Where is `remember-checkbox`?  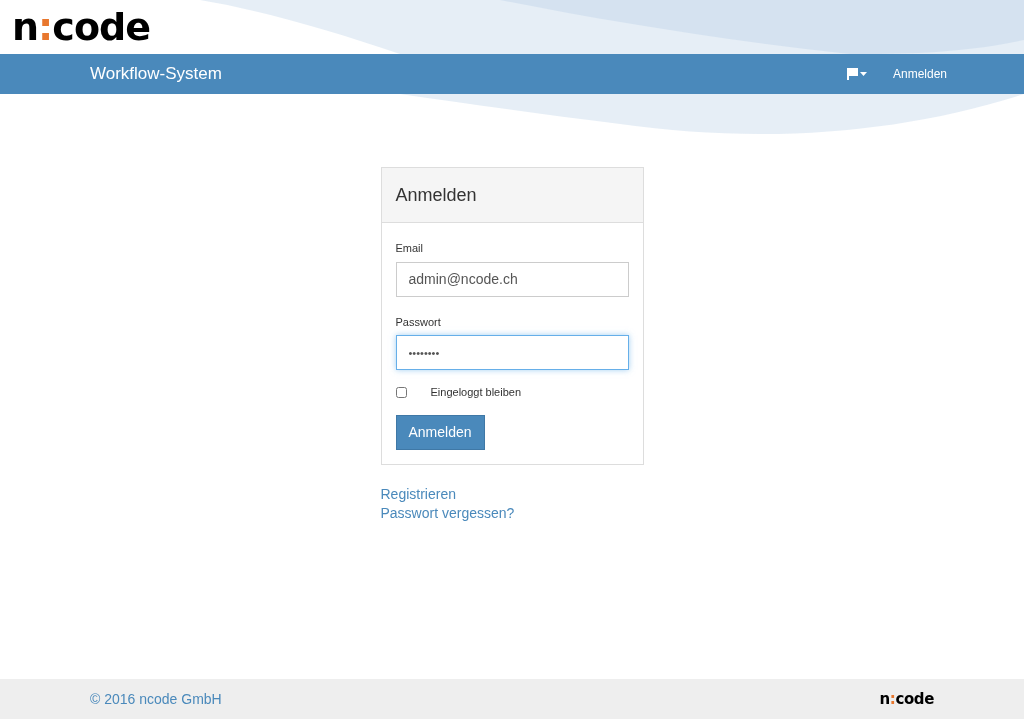
remember-checkbox is located at coordinates (401, 392).